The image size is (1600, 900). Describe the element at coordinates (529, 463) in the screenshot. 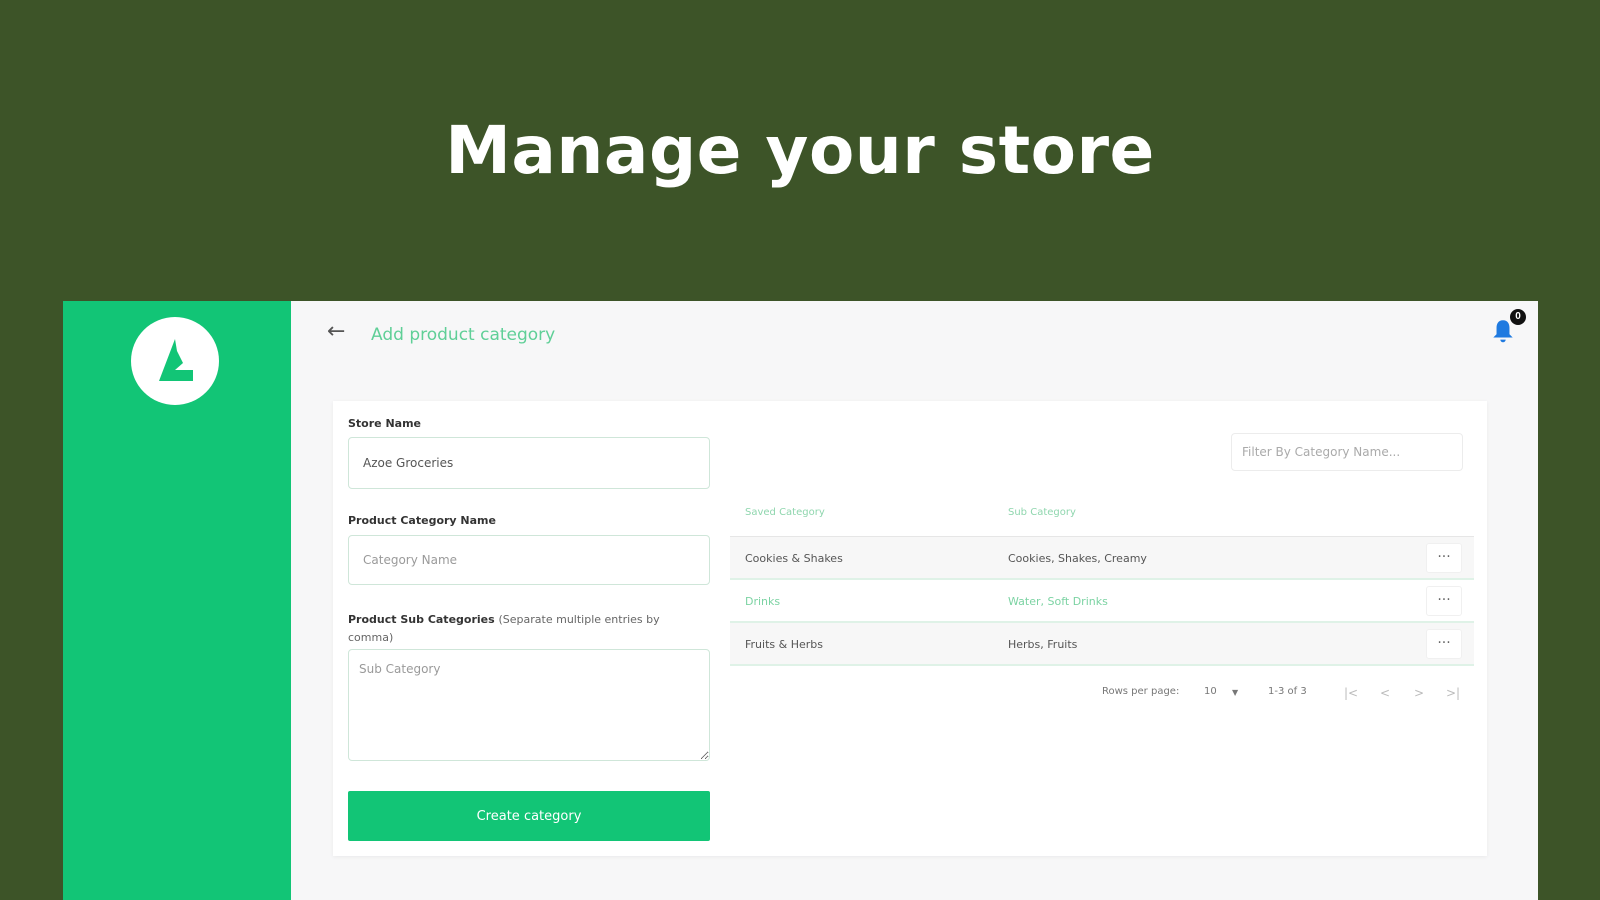

I see `store-name-field` at that location.